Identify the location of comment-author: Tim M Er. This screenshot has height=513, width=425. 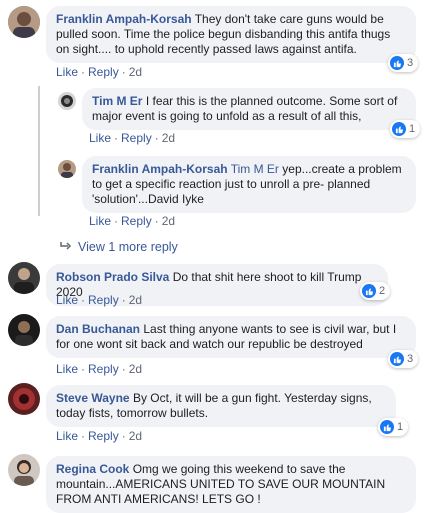
(117, 101).